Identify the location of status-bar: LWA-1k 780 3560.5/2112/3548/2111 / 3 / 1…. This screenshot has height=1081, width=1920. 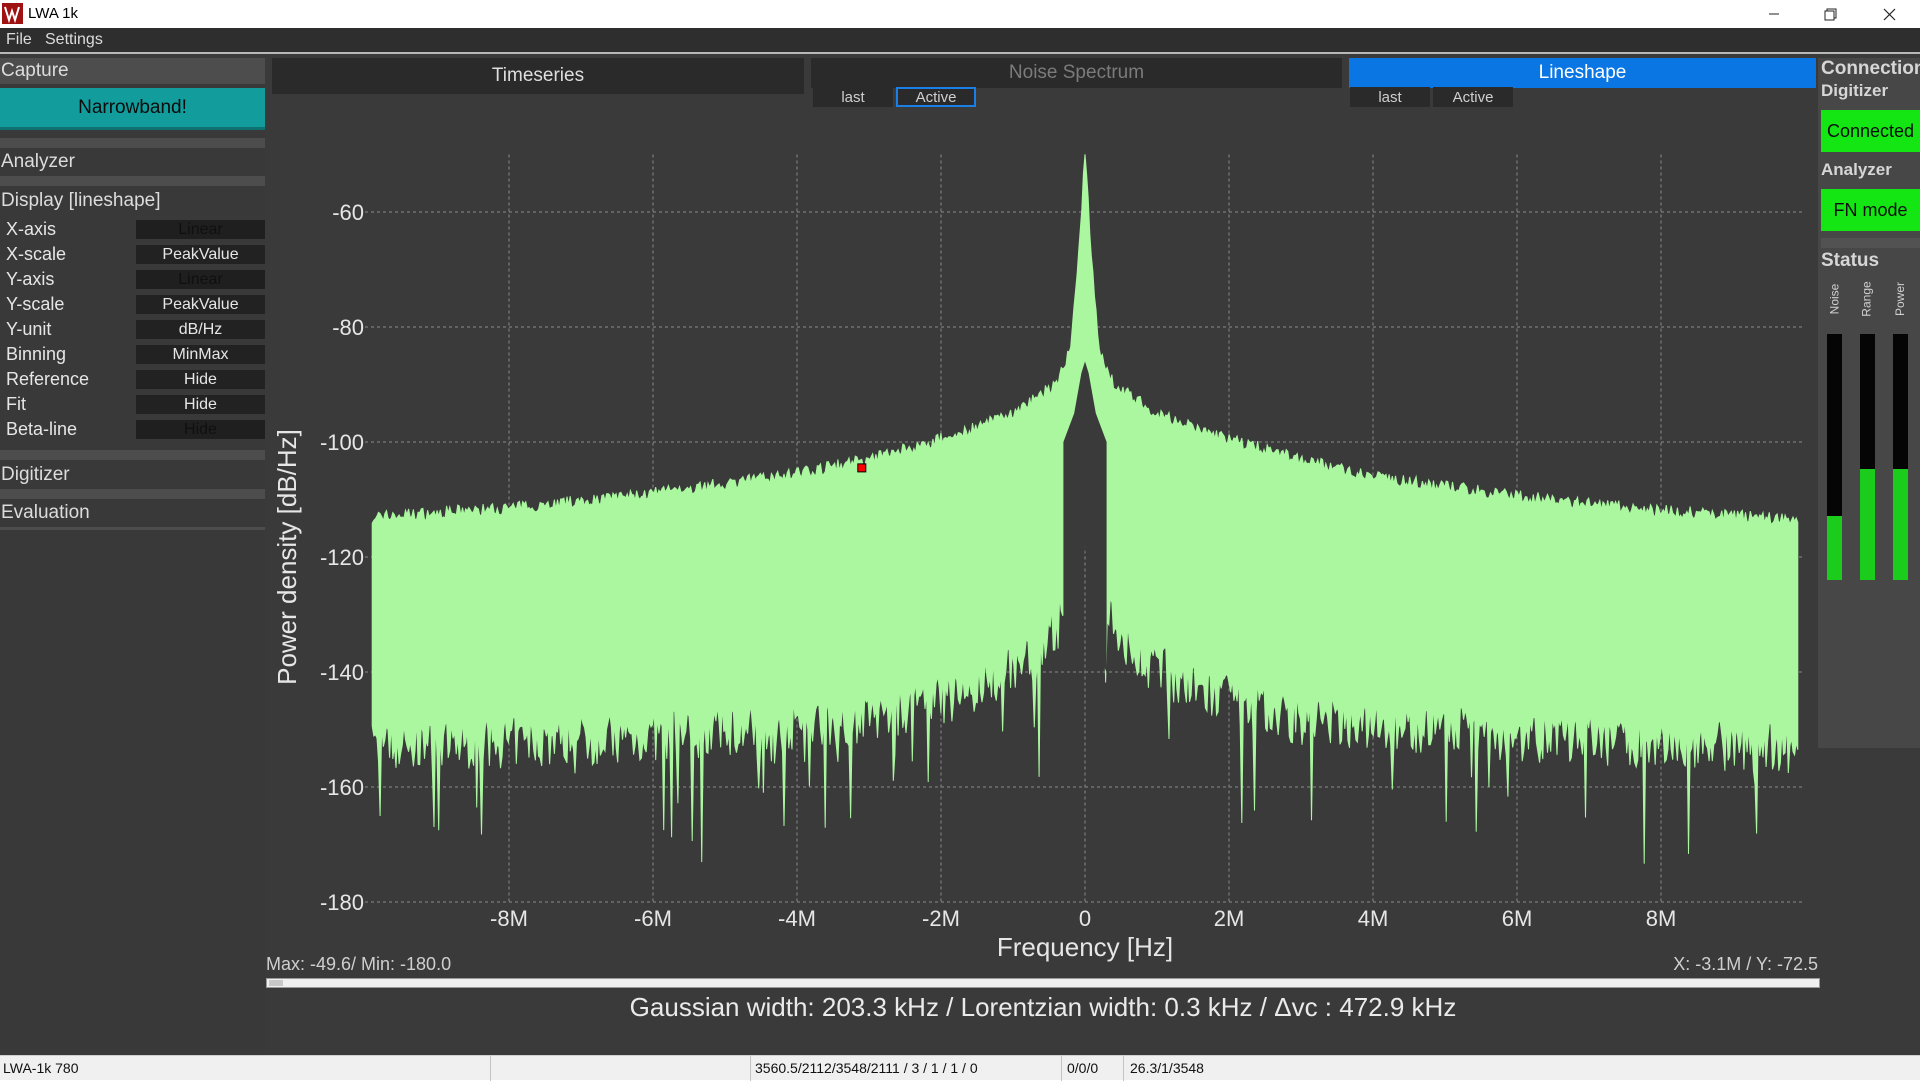
(960, 1068).